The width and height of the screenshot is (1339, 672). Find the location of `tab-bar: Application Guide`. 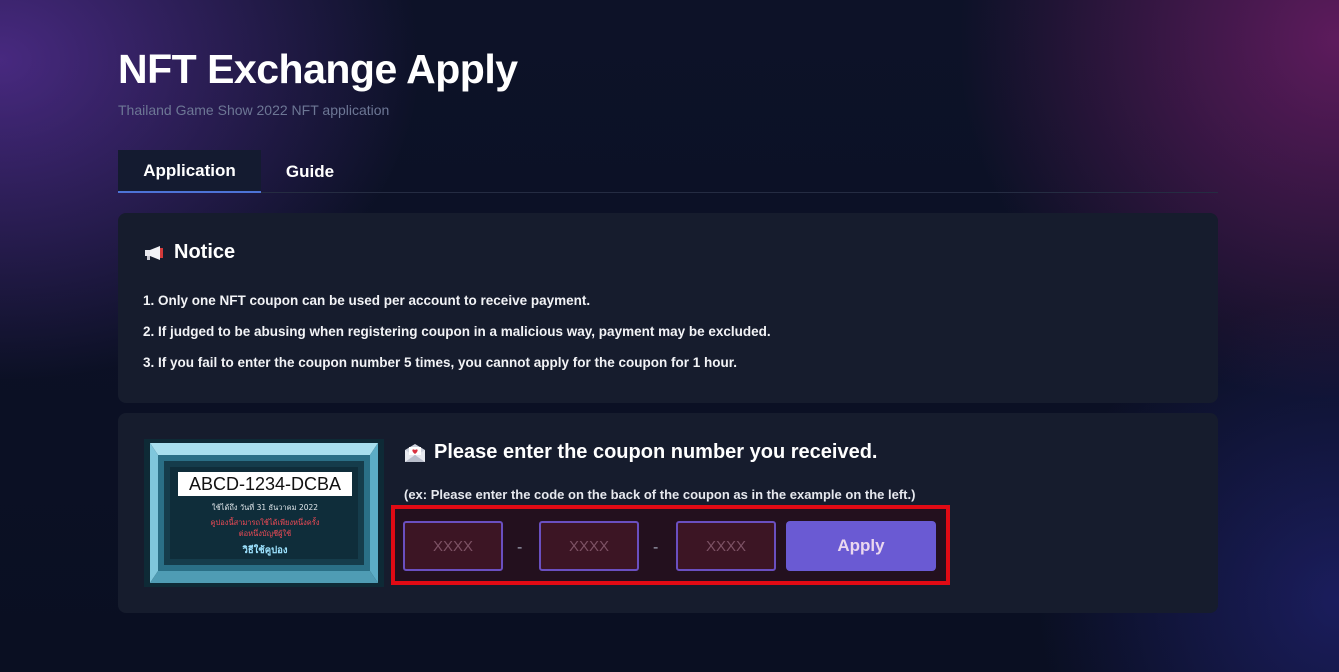

tab-bar: Application Guide is located at coordinates (668, 171).